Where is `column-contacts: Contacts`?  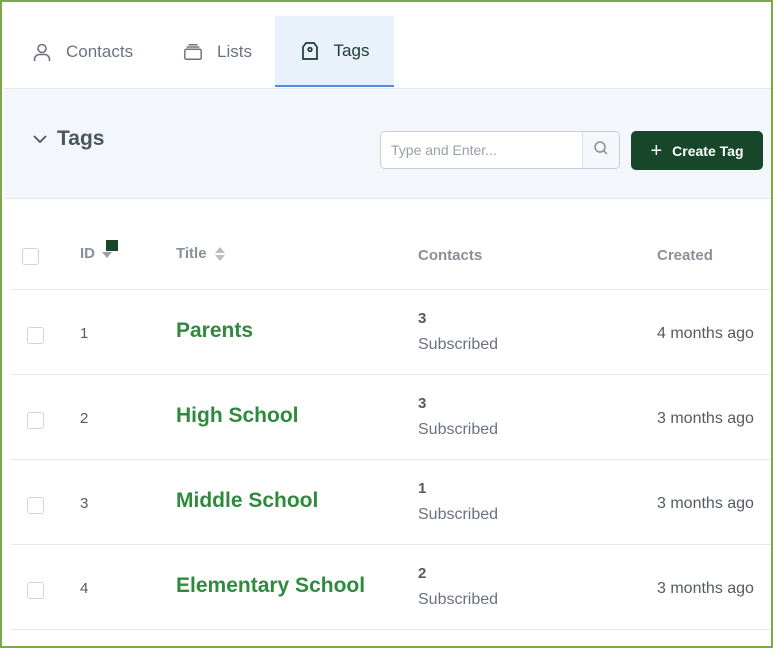 column-contacts: Contacts is located at coordinates (450, 255).